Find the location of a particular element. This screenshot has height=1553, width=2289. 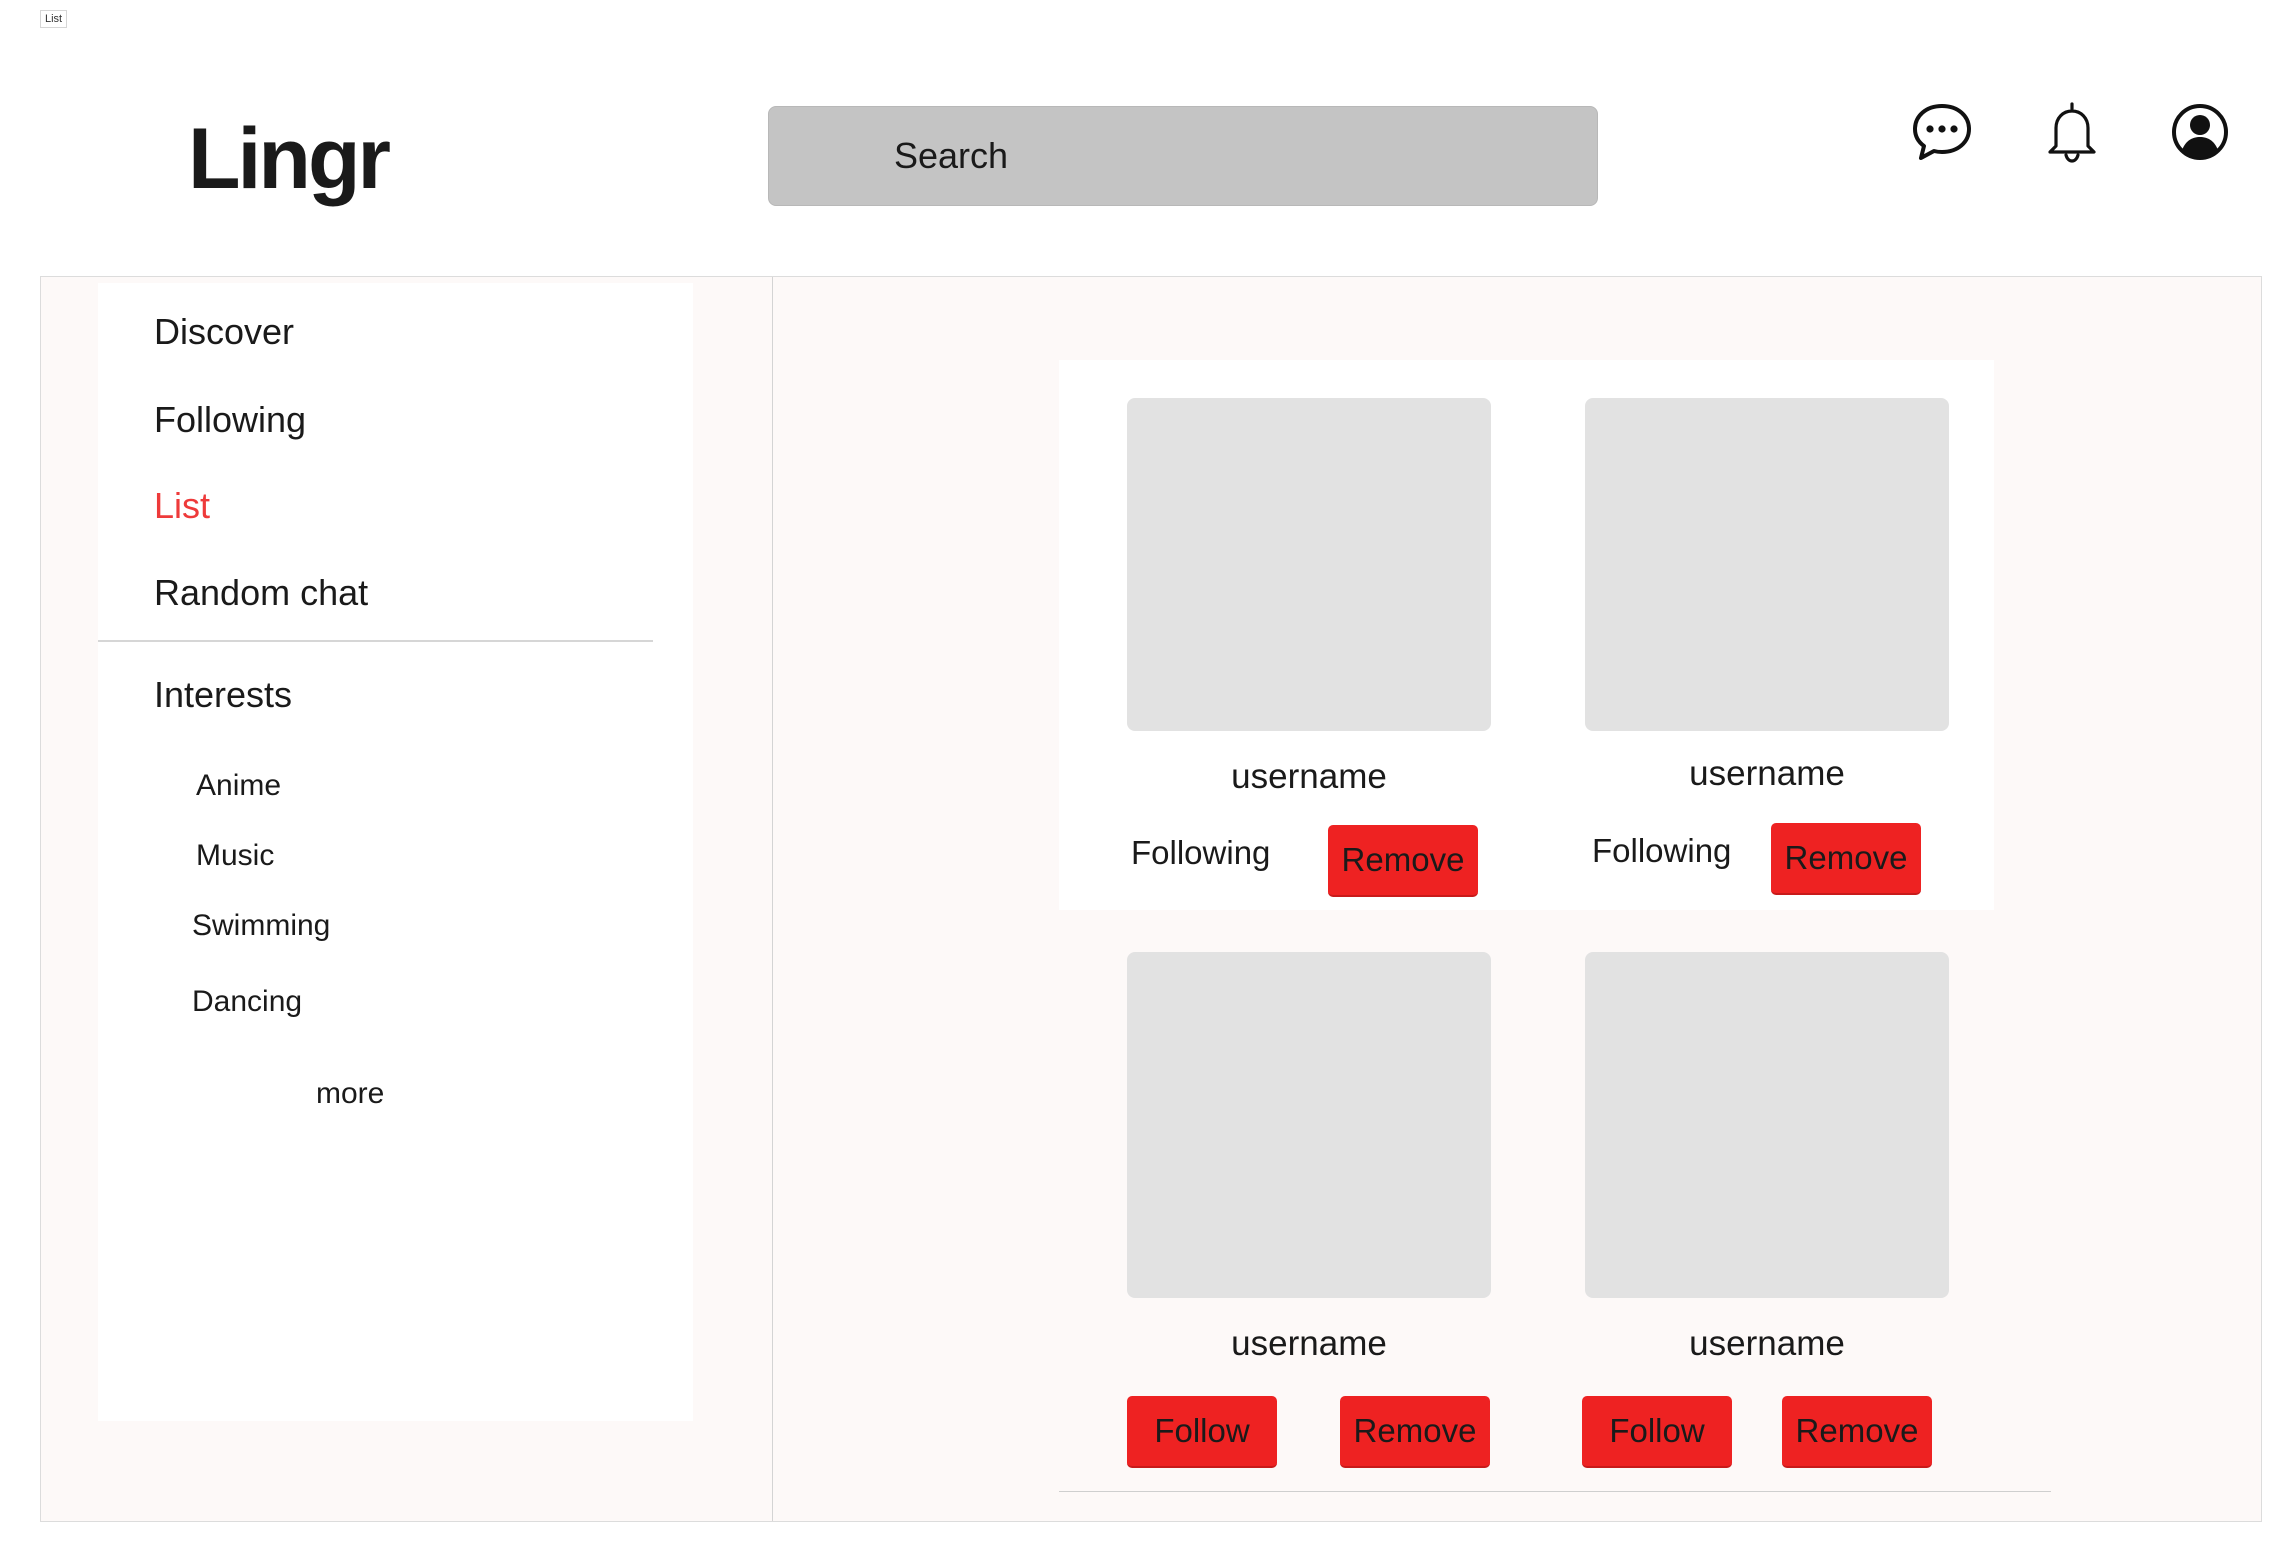

interest-dancing: Dancing is located at coordinates (247, 1002).